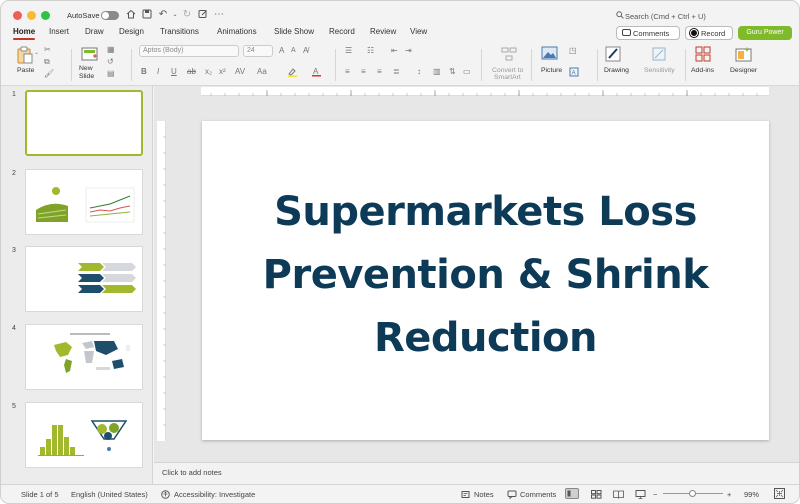  Describe the element at coordinates (109, 494) in the screenshot. I see `language-indicator: English (United States)` at that location.